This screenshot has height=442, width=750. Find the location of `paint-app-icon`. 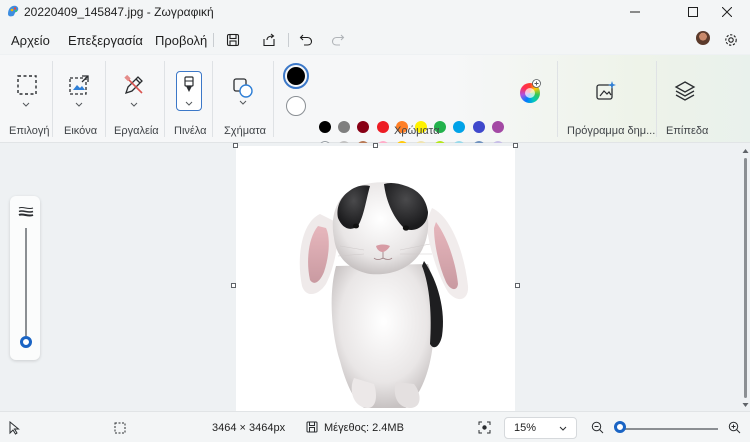

paint-app-icon is located at coordinates (13, 11).